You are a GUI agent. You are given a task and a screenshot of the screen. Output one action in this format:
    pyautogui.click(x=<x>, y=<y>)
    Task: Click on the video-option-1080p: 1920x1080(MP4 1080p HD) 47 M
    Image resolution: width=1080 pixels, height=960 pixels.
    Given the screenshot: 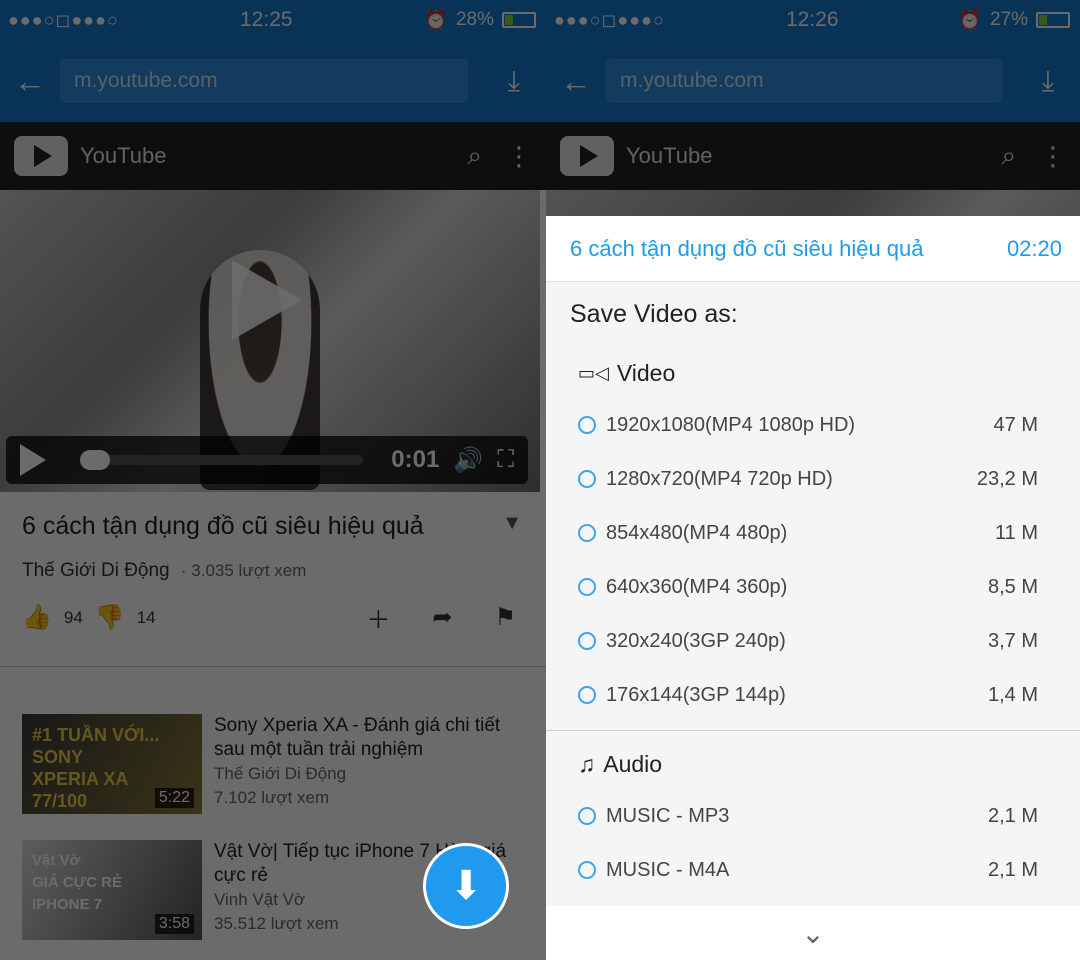 What is the action you would take?
    pyautogui.click(x=813, y=425)
    